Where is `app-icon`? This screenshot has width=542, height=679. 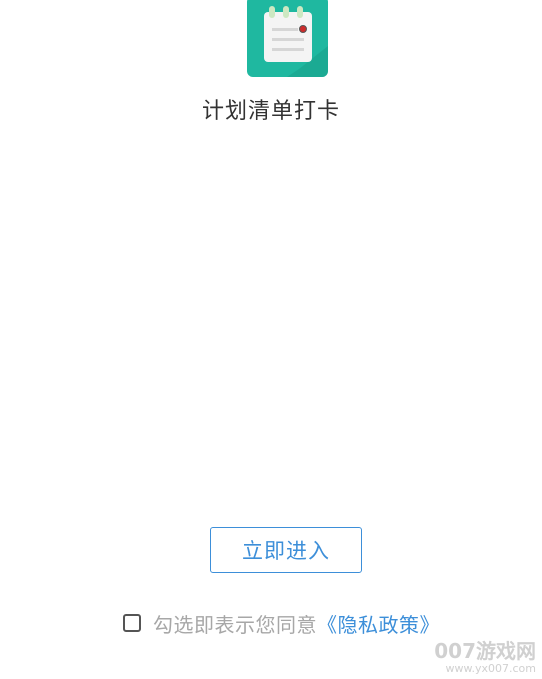
app-icon is located at coordinates (287, 38).